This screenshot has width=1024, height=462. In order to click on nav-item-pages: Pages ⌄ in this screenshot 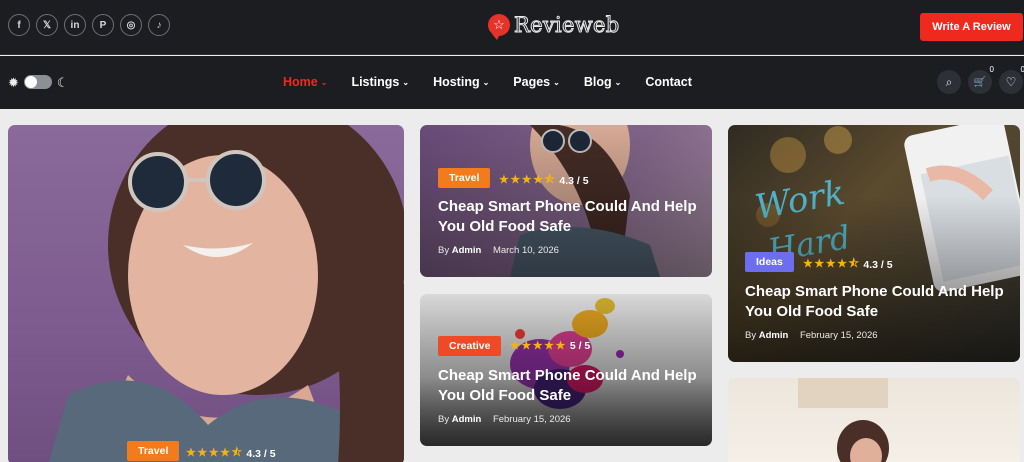, I will do `click(536, 82)`.